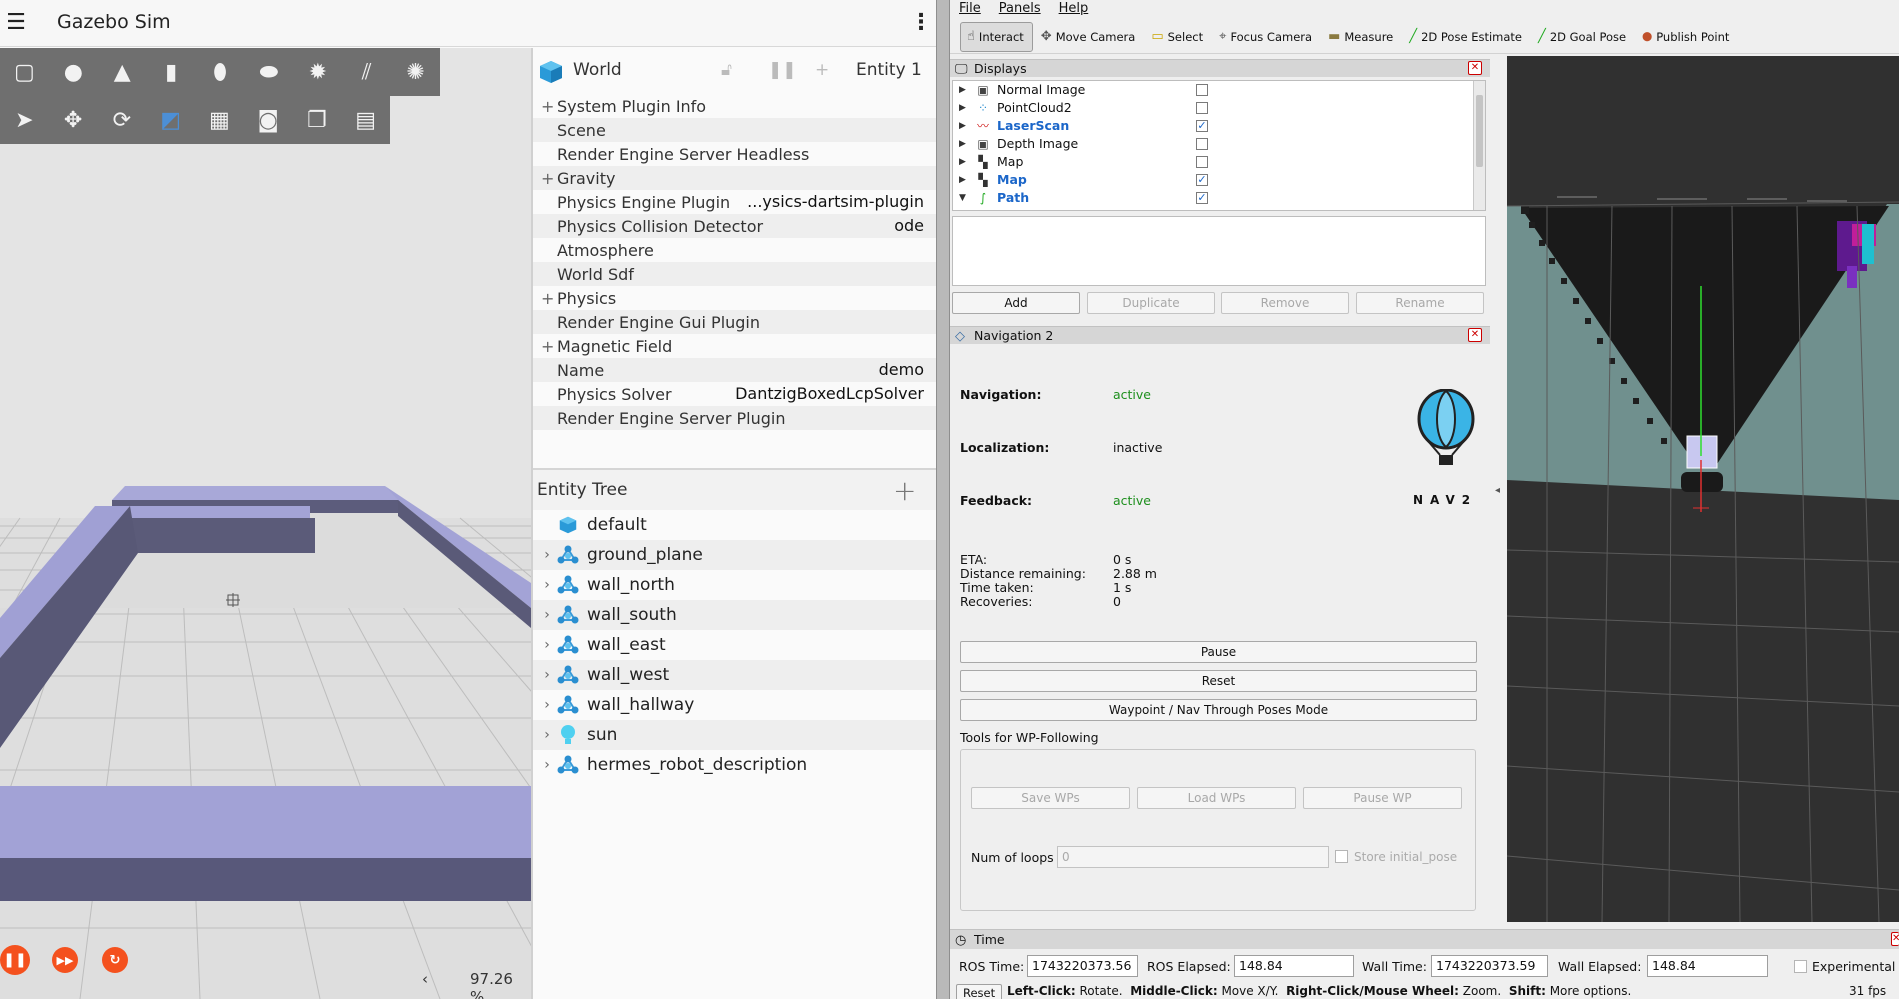 The height and width of the screenshot is (999, 1899). Describe the element at coordinates (734, 250) in the screenshot. I see `component-row: Atmosphere` at that location.